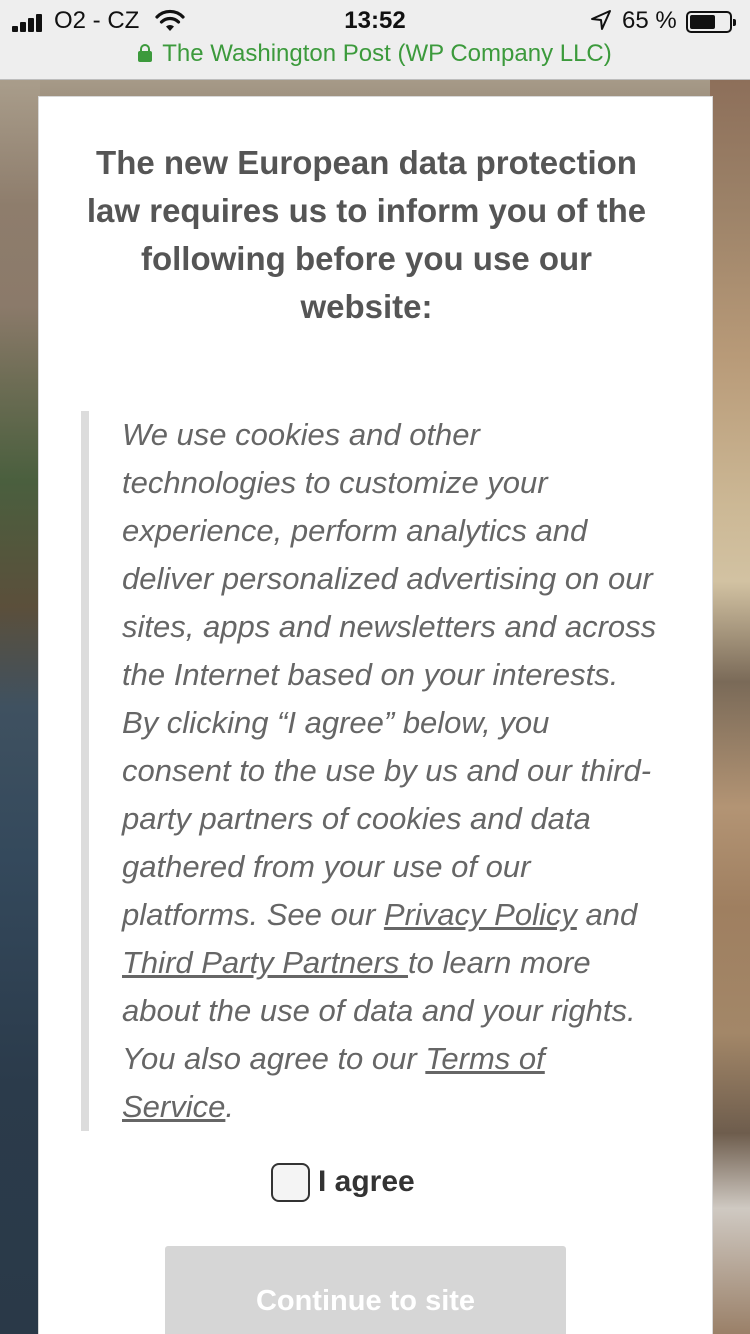 This screenshot has height=1334, width=750. I want to click on lock-icon, so click(145, 53).